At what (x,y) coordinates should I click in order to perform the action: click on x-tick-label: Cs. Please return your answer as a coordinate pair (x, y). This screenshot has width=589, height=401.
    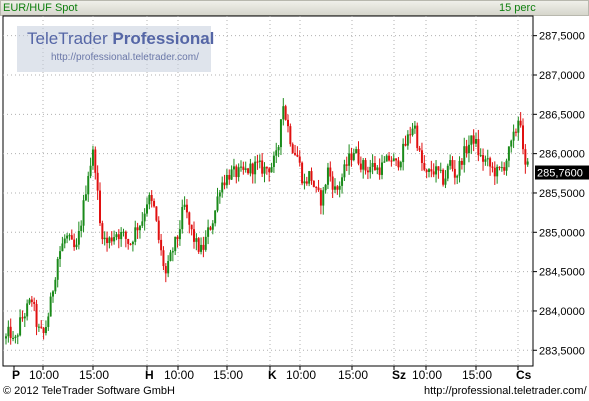
    Looking at the image, I should click on (524, 375).